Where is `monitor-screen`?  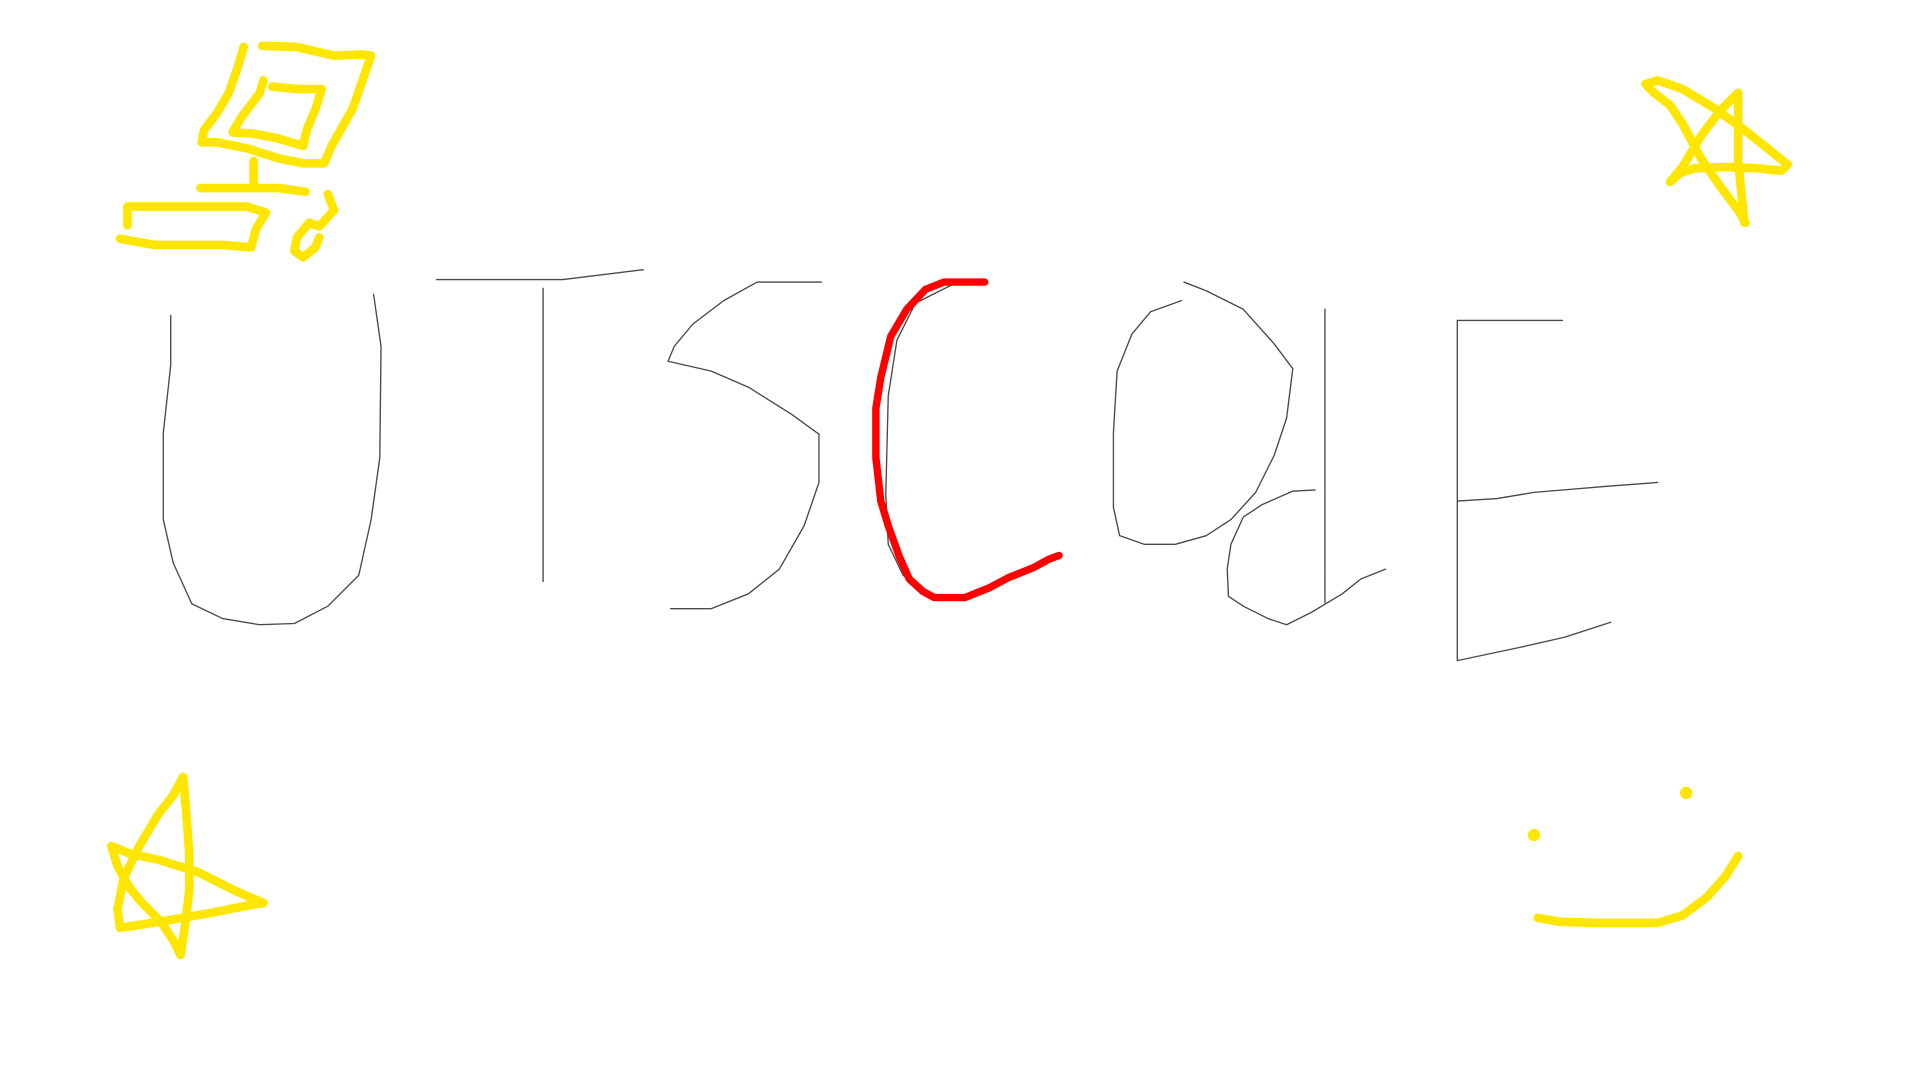
monitor-screen is located at coordinates (277, 113).